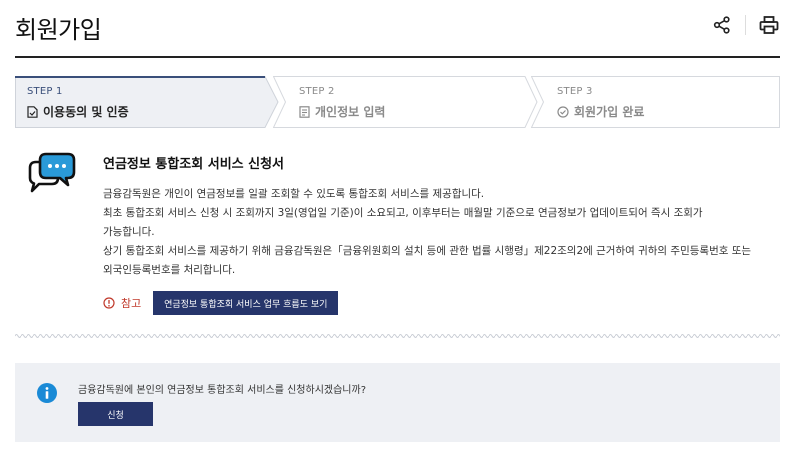  Describe the element at coordinates (129, 232) in the screenshot. I see `description-line: 가능합니다.` at that location.